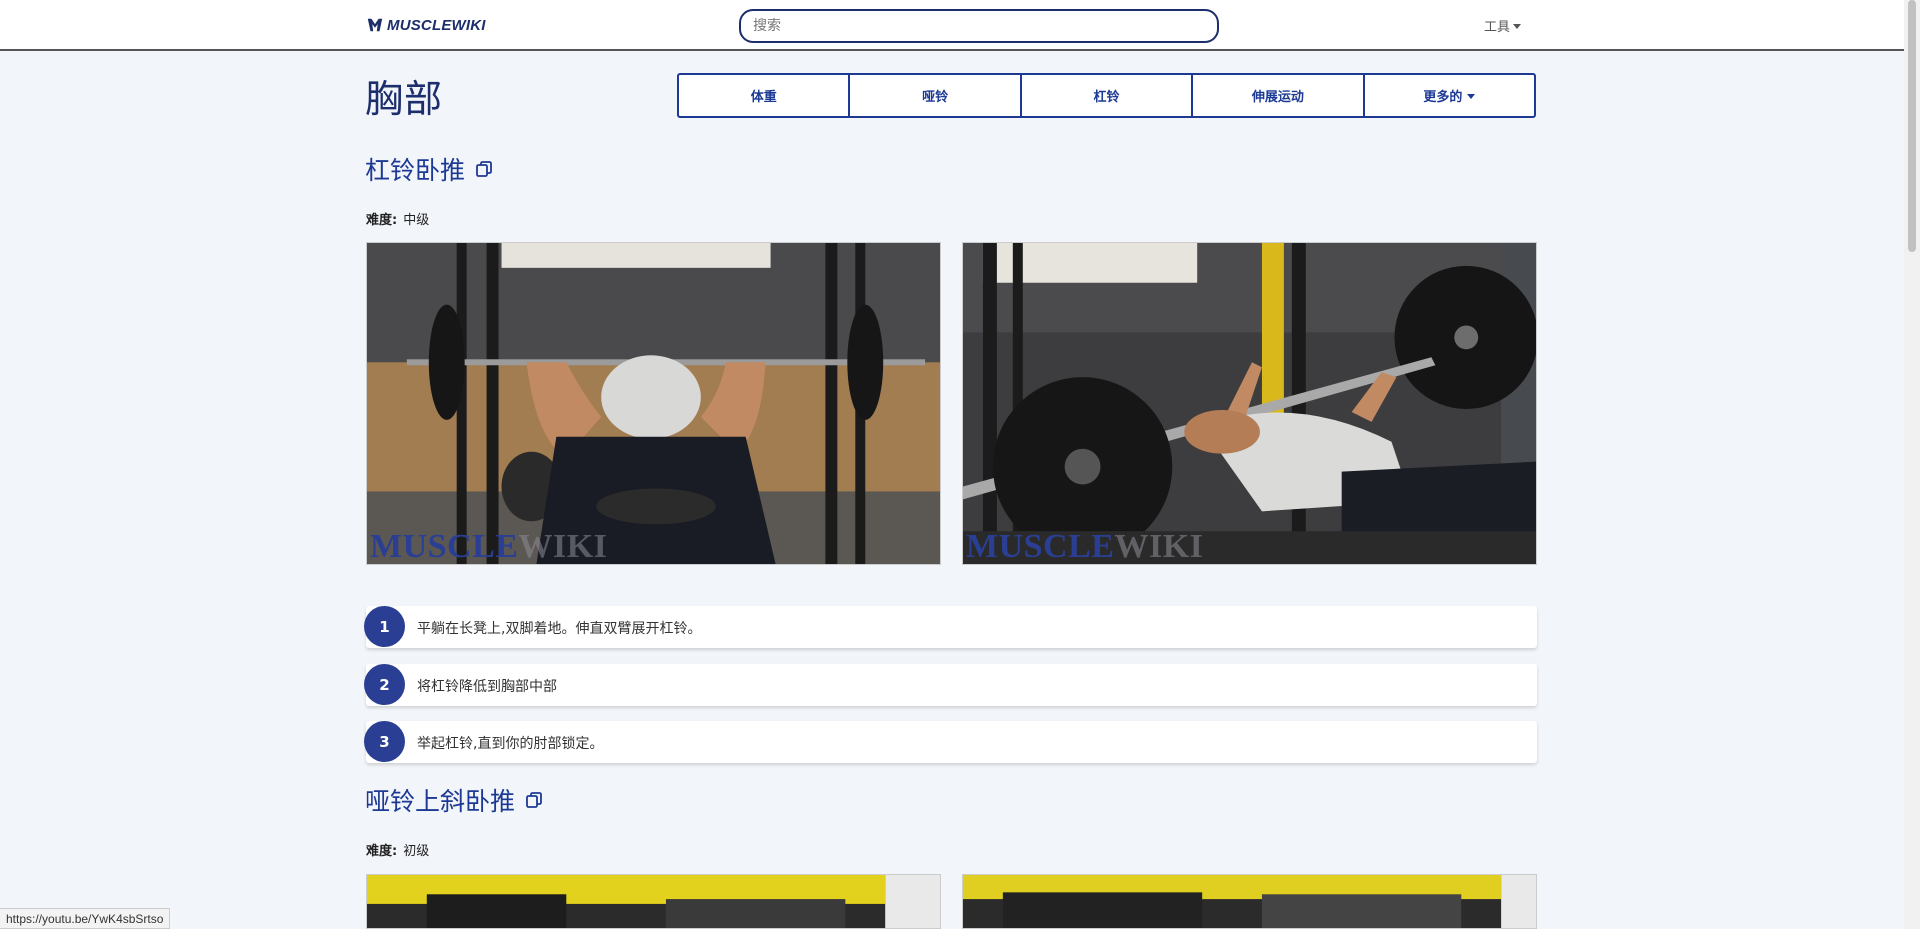 The image size is (1920, 929). Describe the element at coordinates (384, 684) in the screenshot. I see `step-number: 2` at that location.